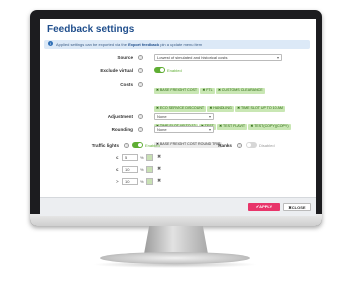 This screenshot has width=338, height=281. Describe the element at coordinates (297, 207) in the screenshot. I see `close-button: ✖CLOSE` at that location.